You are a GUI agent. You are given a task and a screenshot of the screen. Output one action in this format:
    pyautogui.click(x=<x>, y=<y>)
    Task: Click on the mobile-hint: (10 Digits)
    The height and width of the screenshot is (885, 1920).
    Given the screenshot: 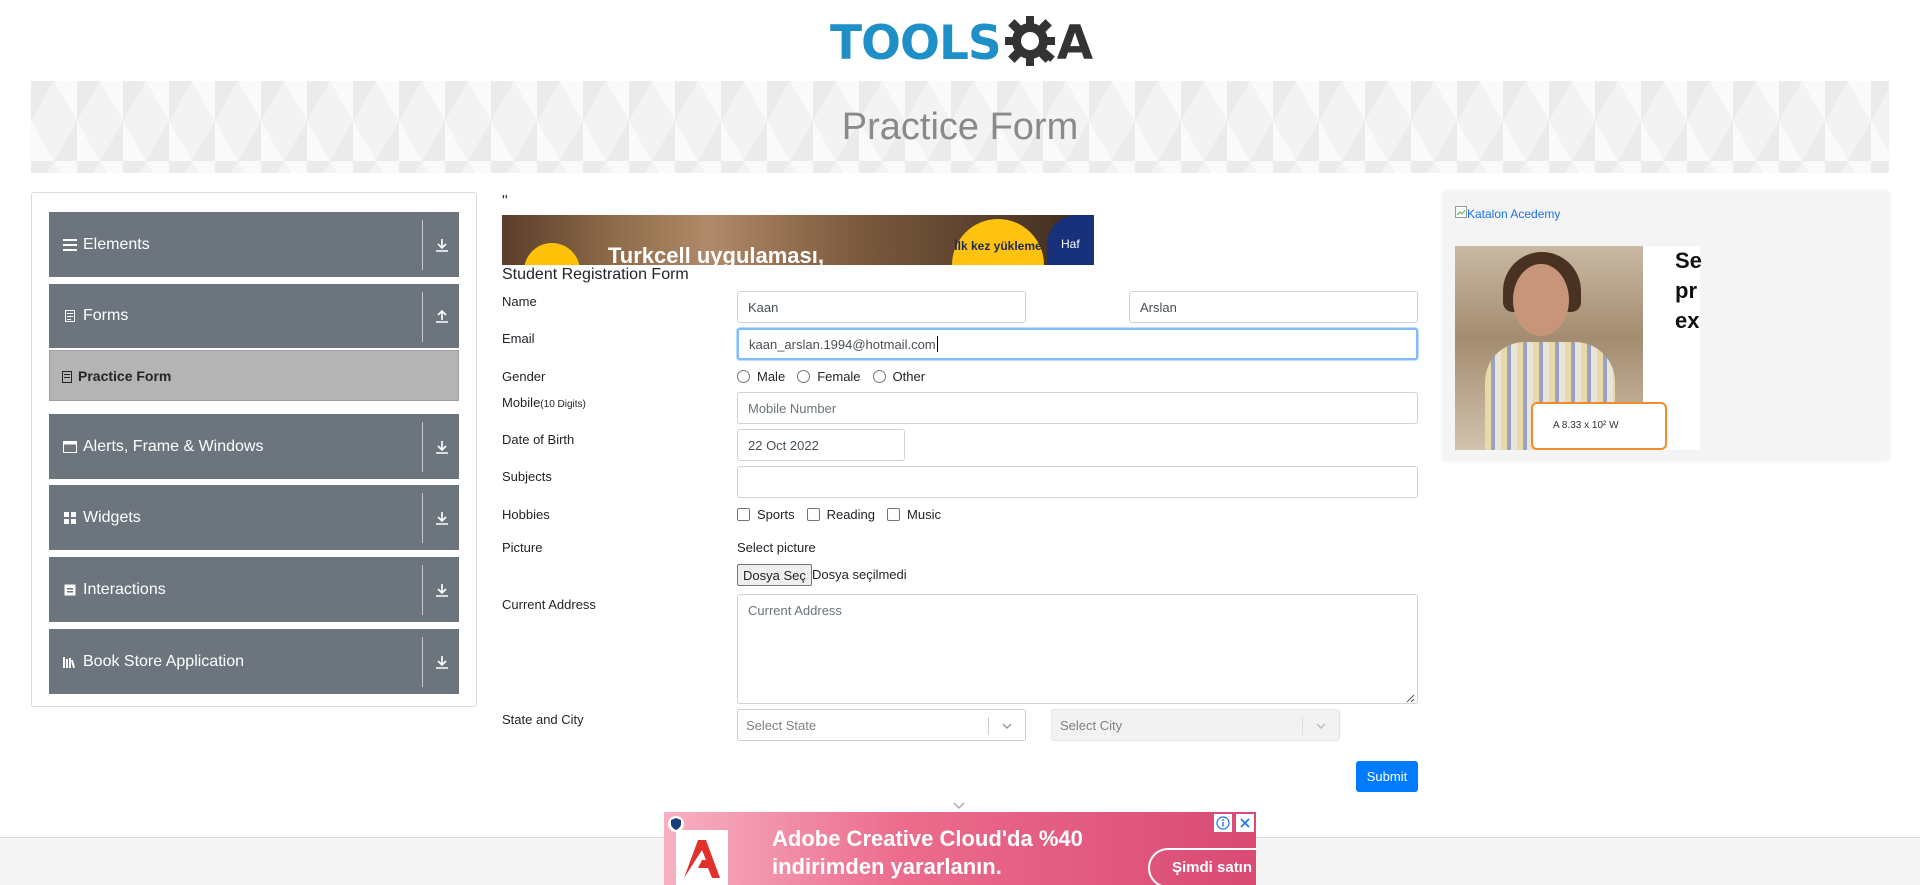 What is the action you would take?
    pyautogui.click(x=563, y=404)
    